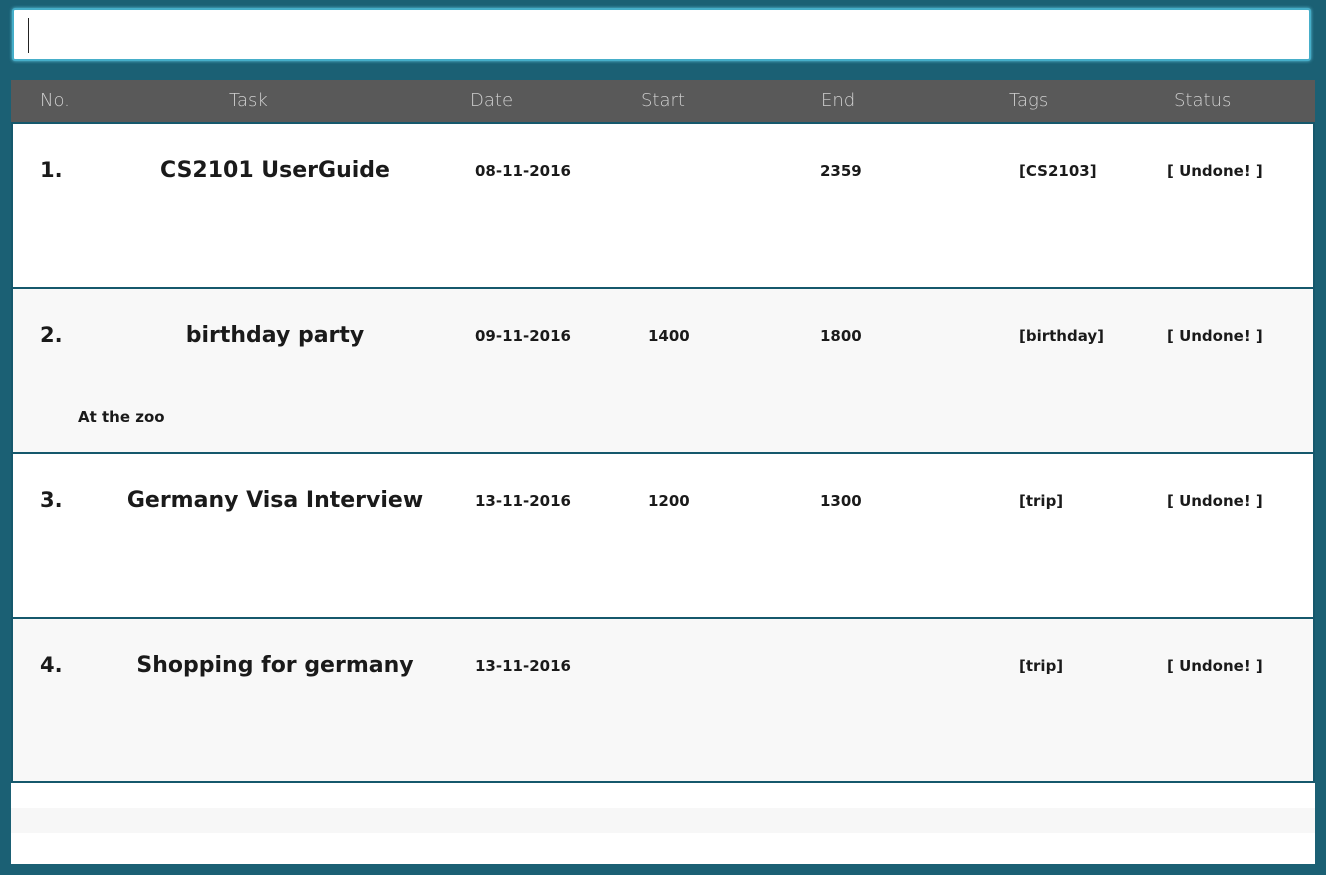  Describe the element at coordinates (669, 501) in the screenshot. I see `task-start: 1200` at that location.